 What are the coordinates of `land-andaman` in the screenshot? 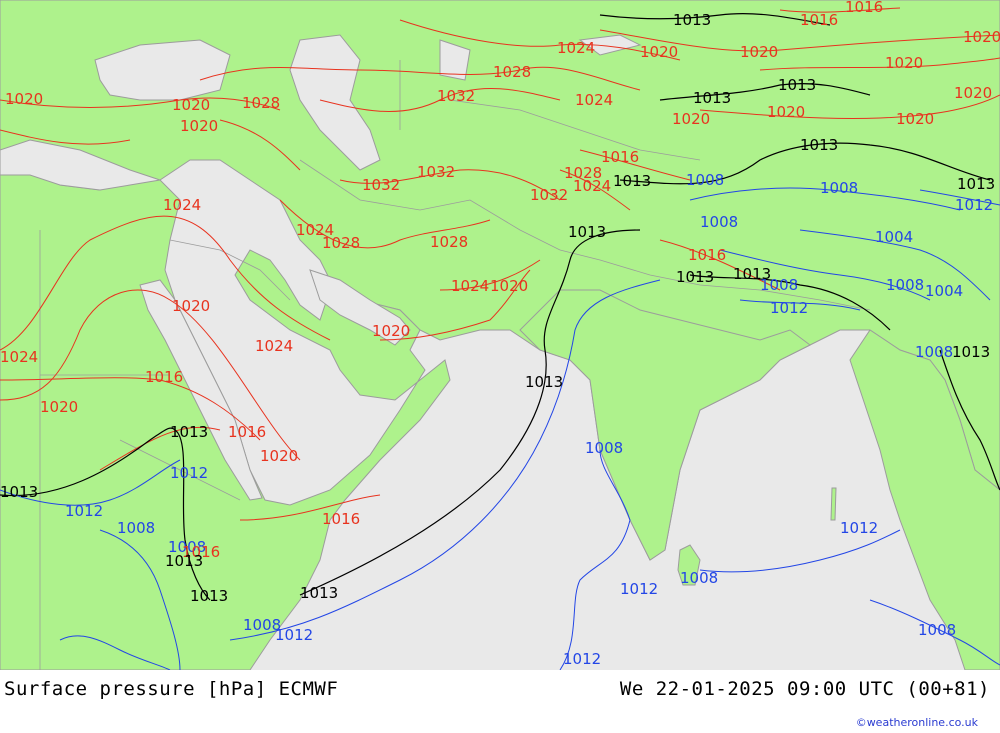 It's located at (833, 504).